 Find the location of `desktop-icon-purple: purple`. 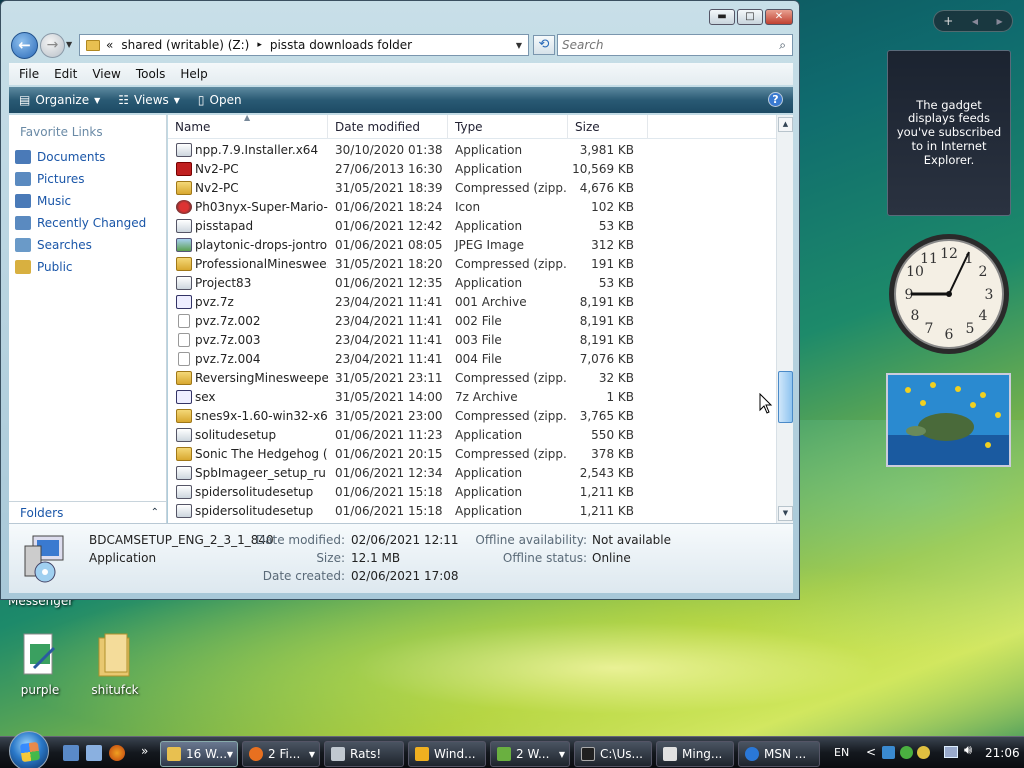

desktop-icon-purple: purple is located at coordinates (40, 664).